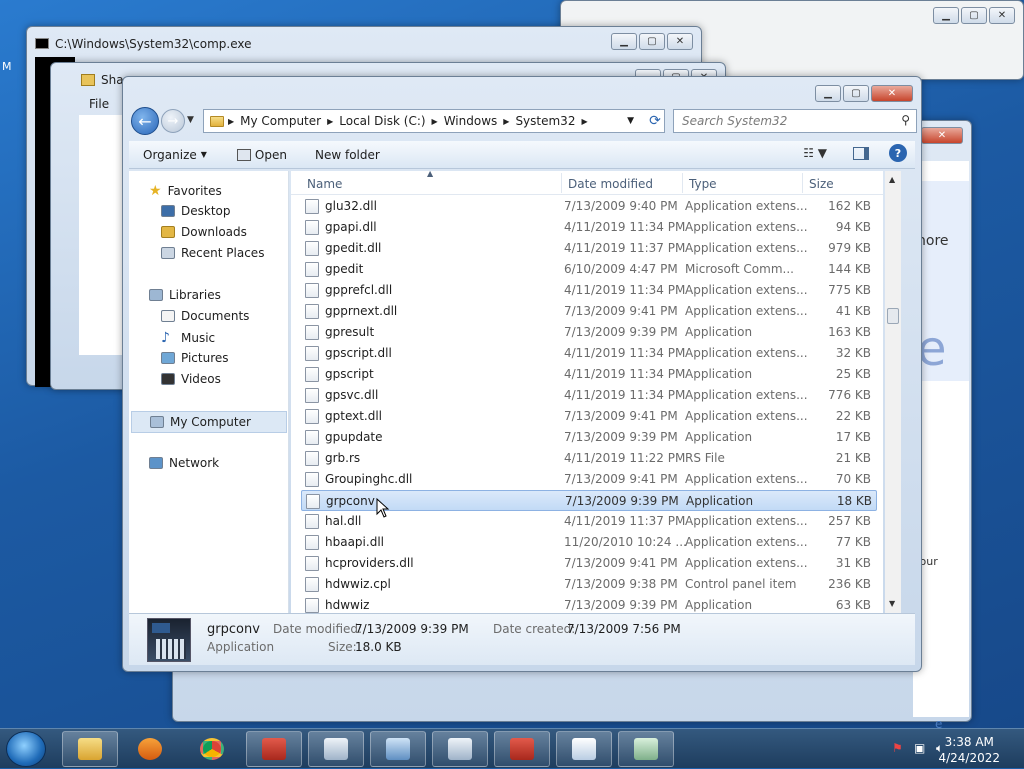  I want to click on taskbar-window-button, so click(336, 749).